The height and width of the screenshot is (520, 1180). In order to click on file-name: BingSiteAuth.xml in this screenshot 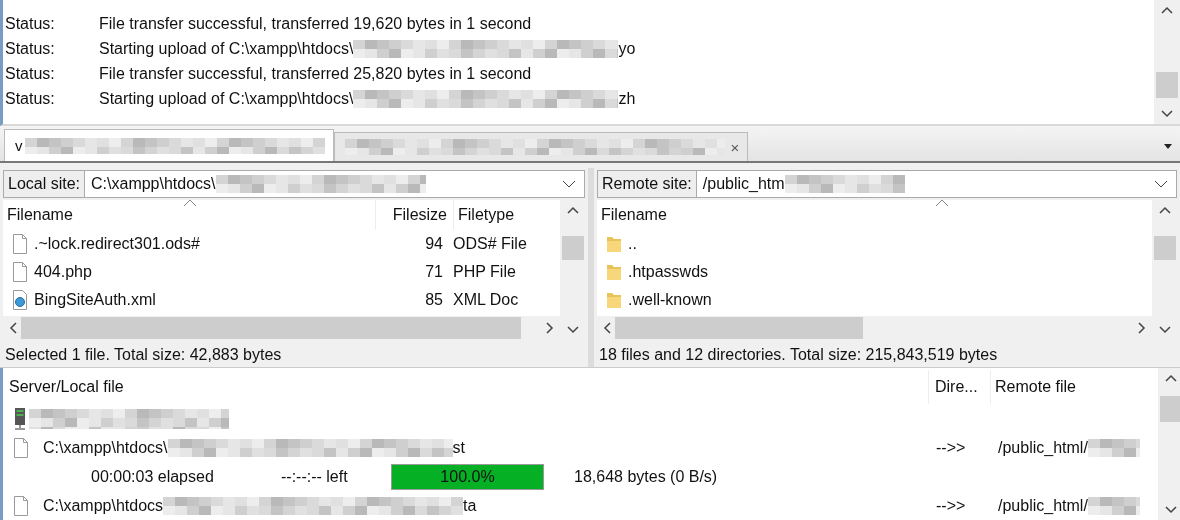, I will do `click(95, 300)`.